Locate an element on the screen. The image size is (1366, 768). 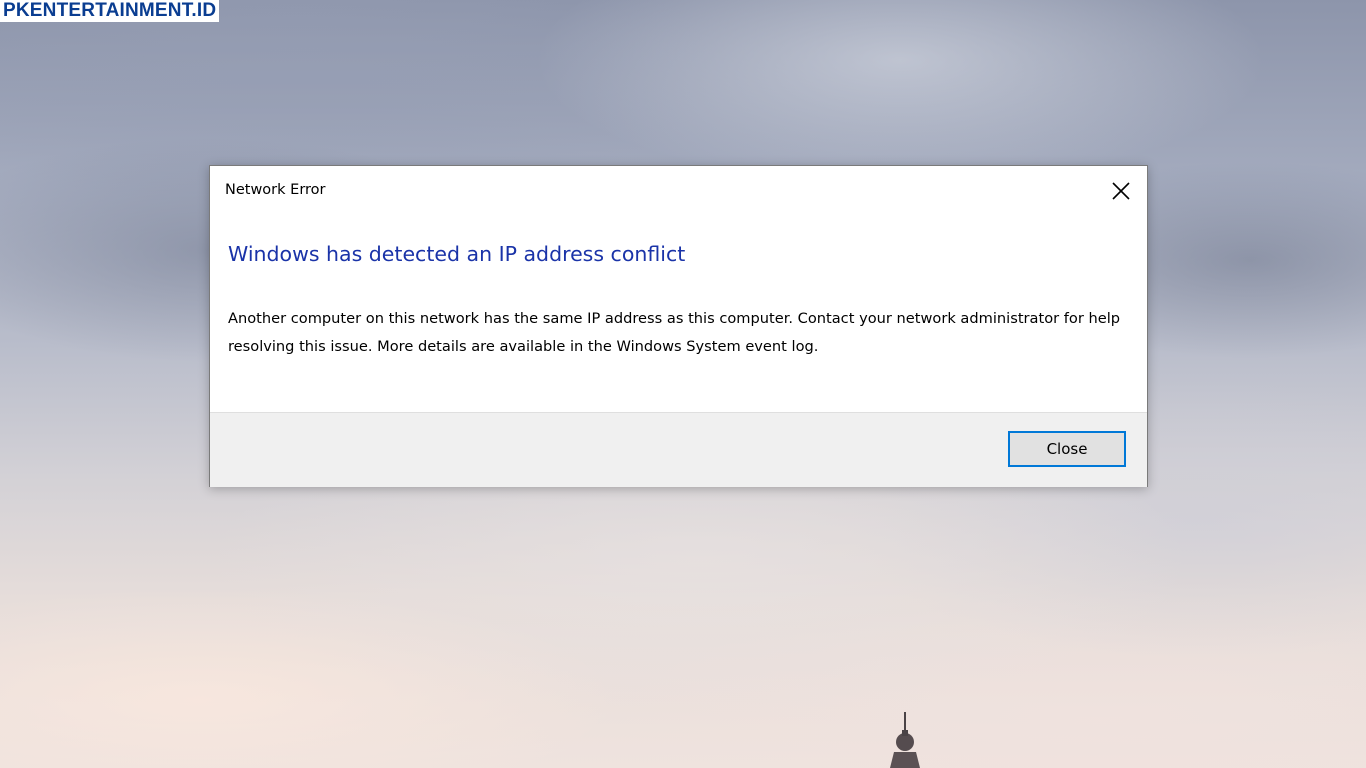
close-icon is located at coordinates (1121, 191).